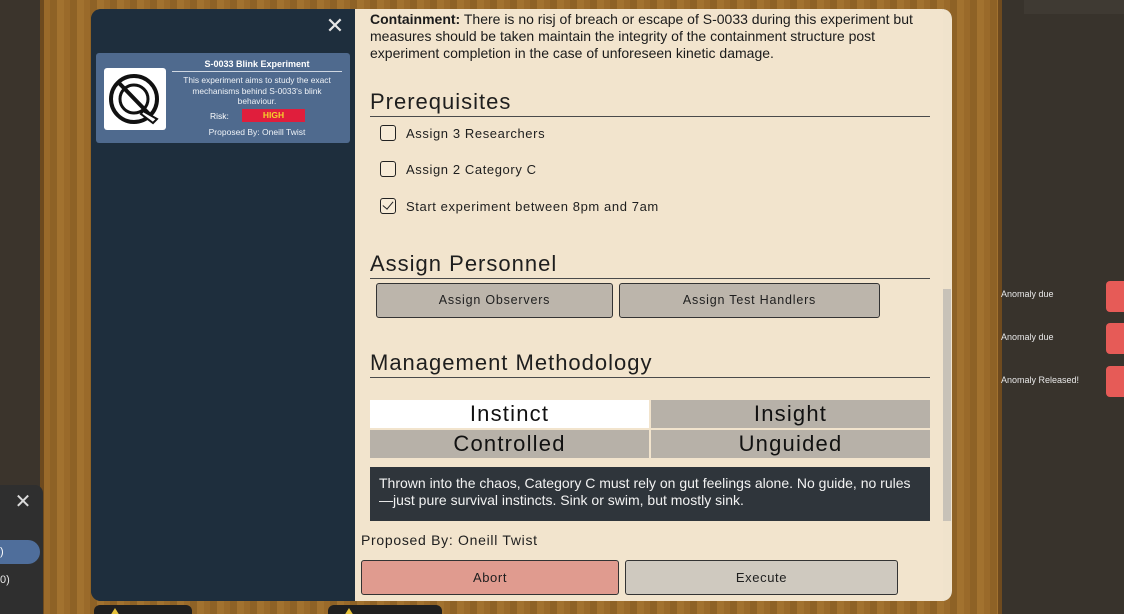  I want to click on prerequisite-row: Start experiment between 8pm and 7am, so click(519, 206).